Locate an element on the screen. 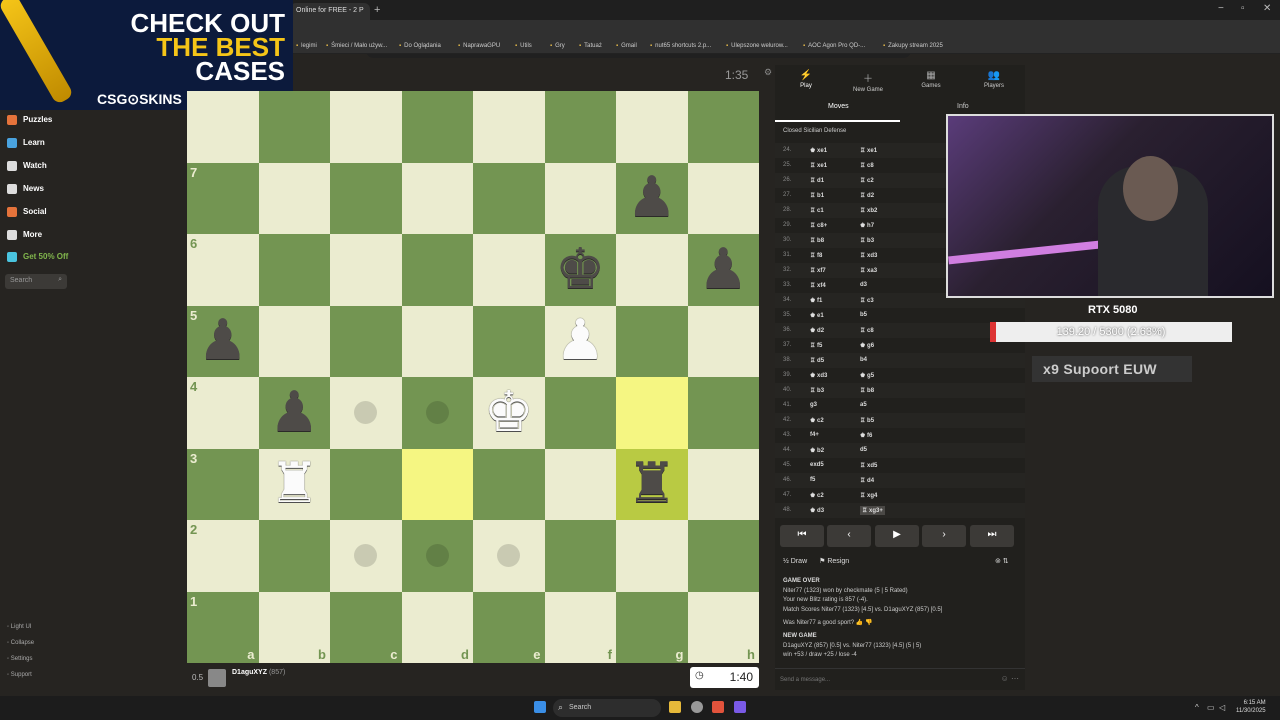  thumbs-up-icon: 👍 is located at coordinates (859, 623).